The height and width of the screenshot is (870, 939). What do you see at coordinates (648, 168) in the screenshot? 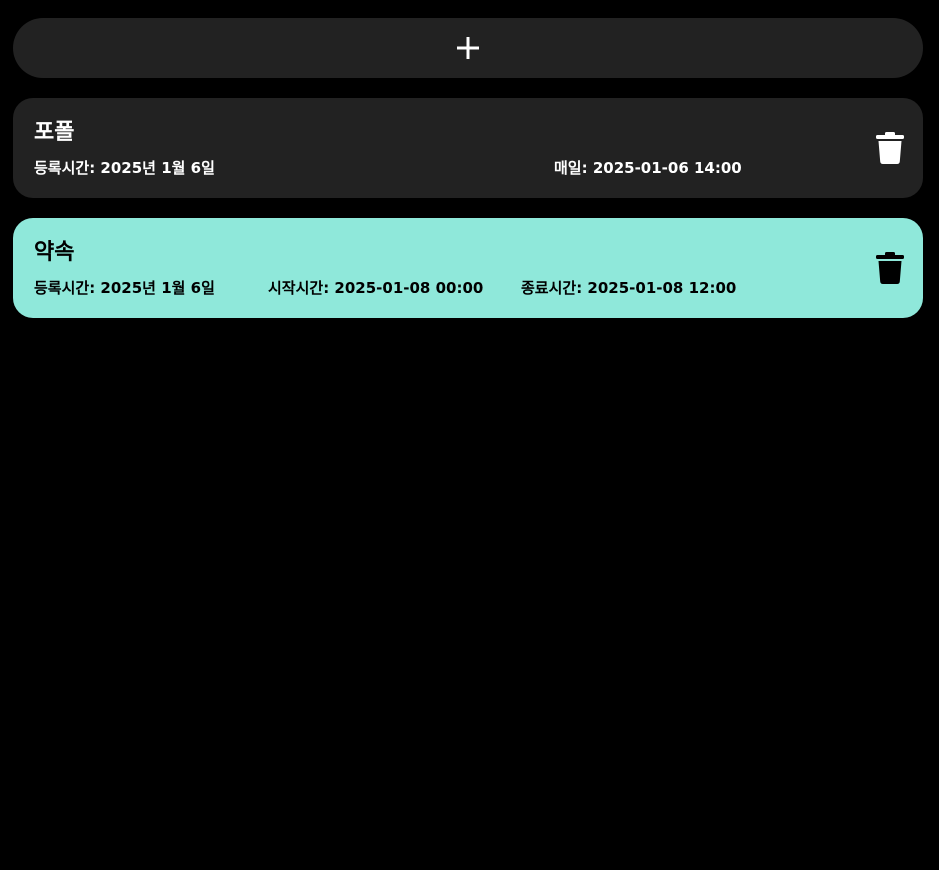
I see `daily-time: 매일: 2025-01-06 14:00` at bounding box center [648, 168].